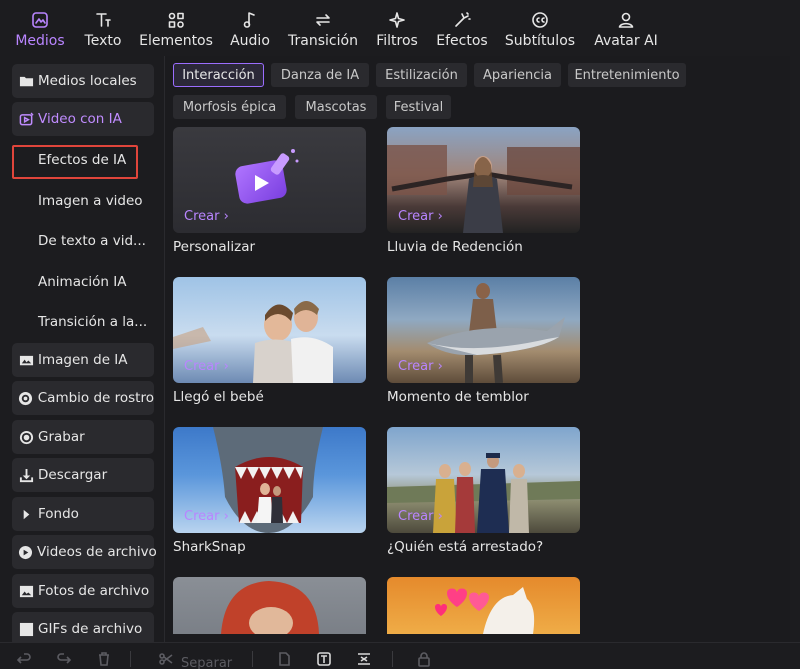  What do you see at coordinates (83, 514) in the screenshot?
I see `sidebar-item-fondo: Fondo` at bounding box center [83, 514].